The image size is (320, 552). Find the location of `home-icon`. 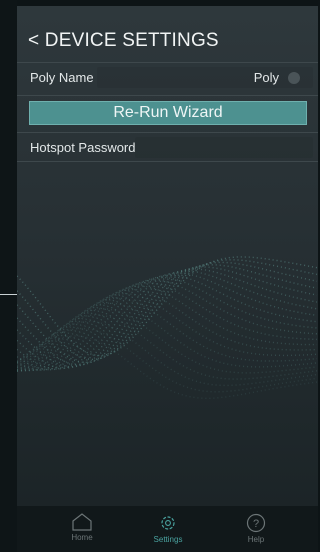

home-icon is located at coordinates (82, 522).